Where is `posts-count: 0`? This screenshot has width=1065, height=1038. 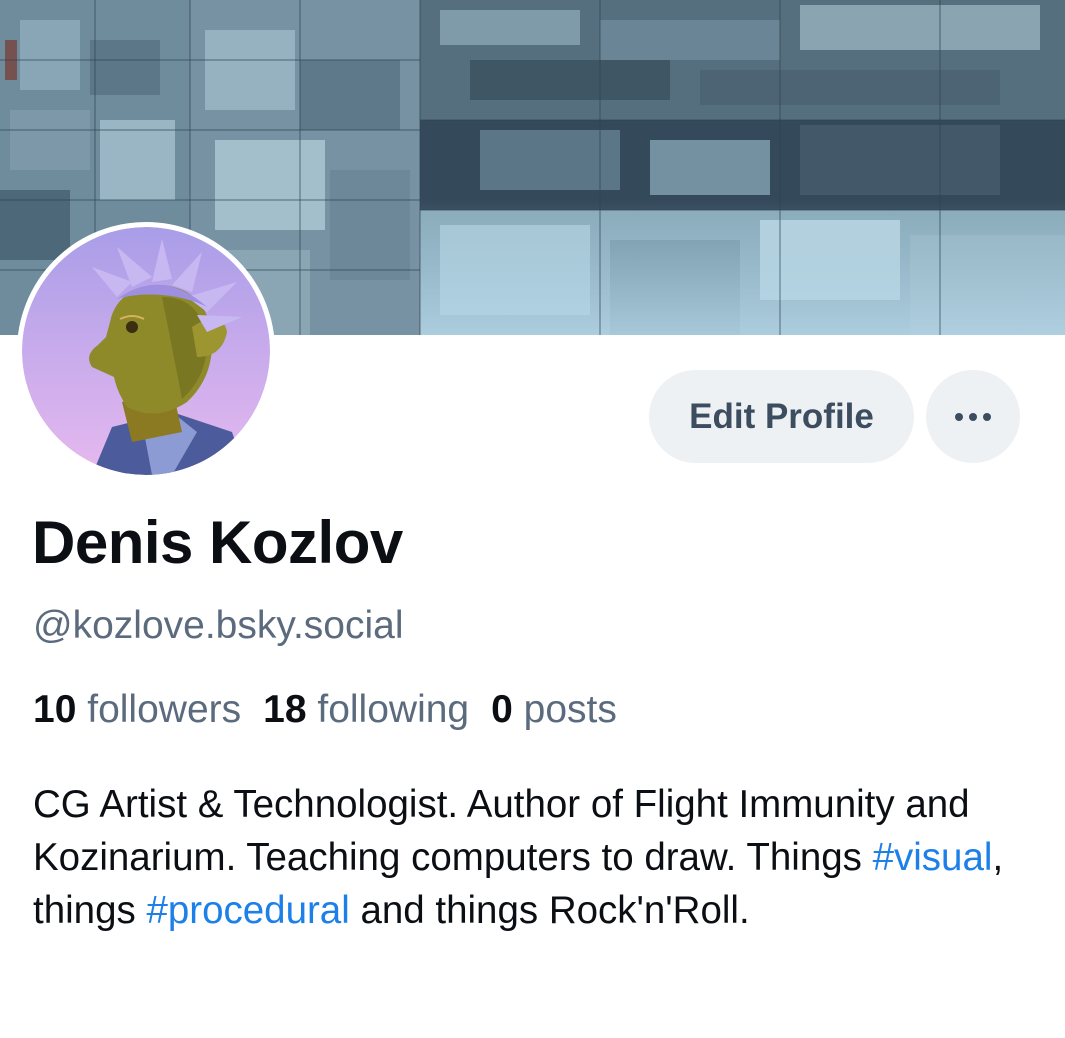 posts-count: 0 is located at coordinates (502, 709).